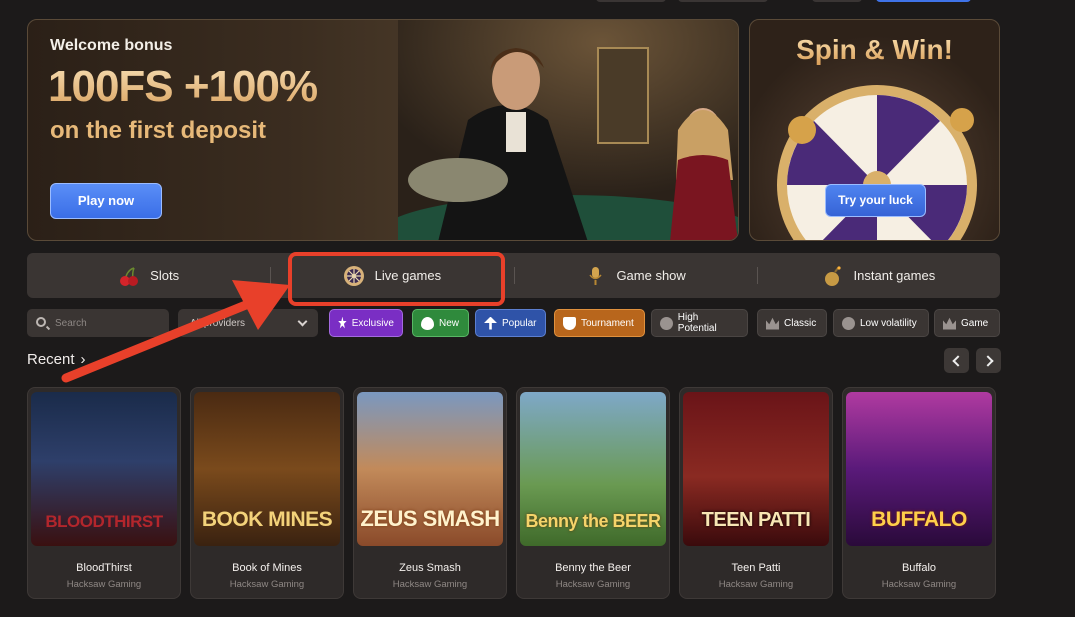  What do you see at coordinates (756, 520) in the screenshot?
I see `game-art-title: TEEN PATTI` at bounding box center [756, 520].